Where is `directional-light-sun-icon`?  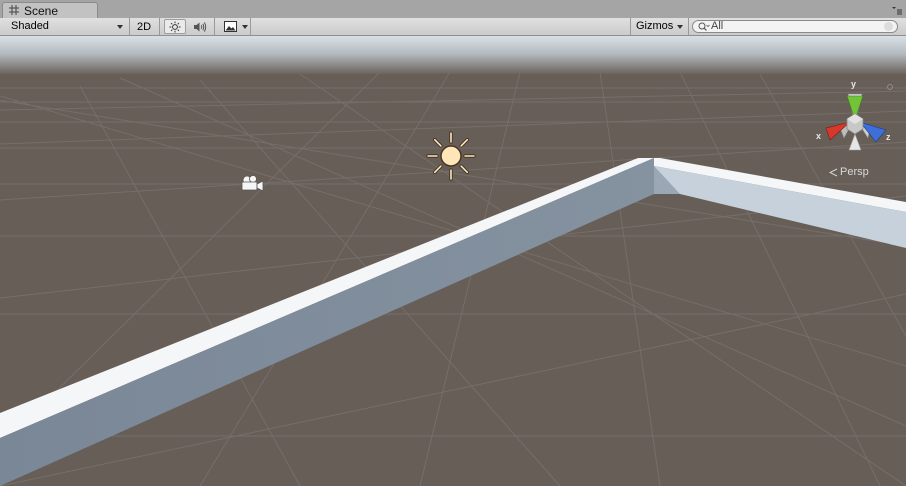 directional-light-sun-icon is located at coordinates (451, 156).